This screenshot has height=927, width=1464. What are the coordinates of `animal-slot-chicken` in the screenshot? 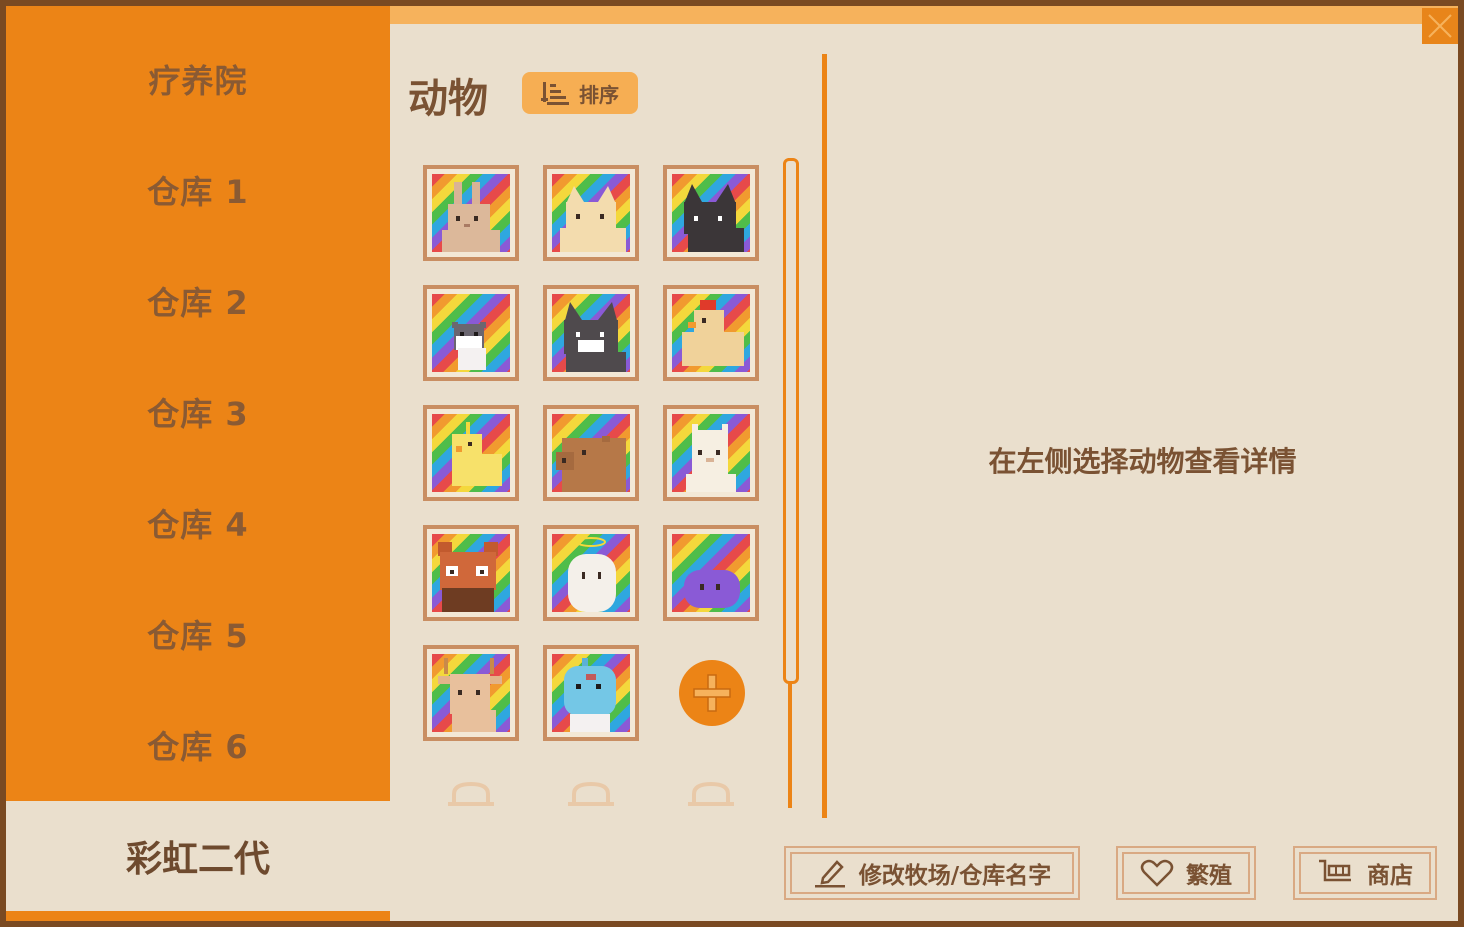 It's located at (711, 333).